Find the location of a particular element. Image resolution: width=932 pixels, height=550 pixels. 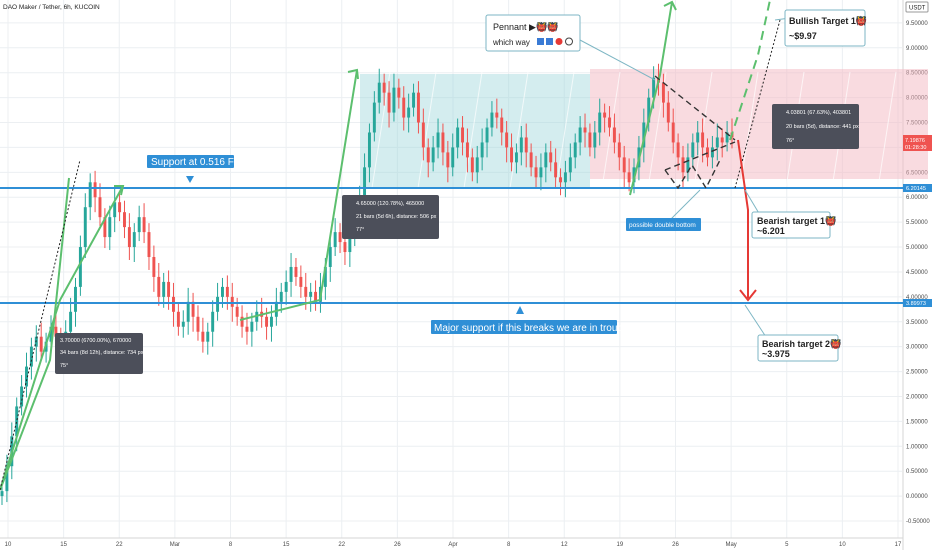

upper-level-value: 6.20145 is located at coordinates (916, 189).